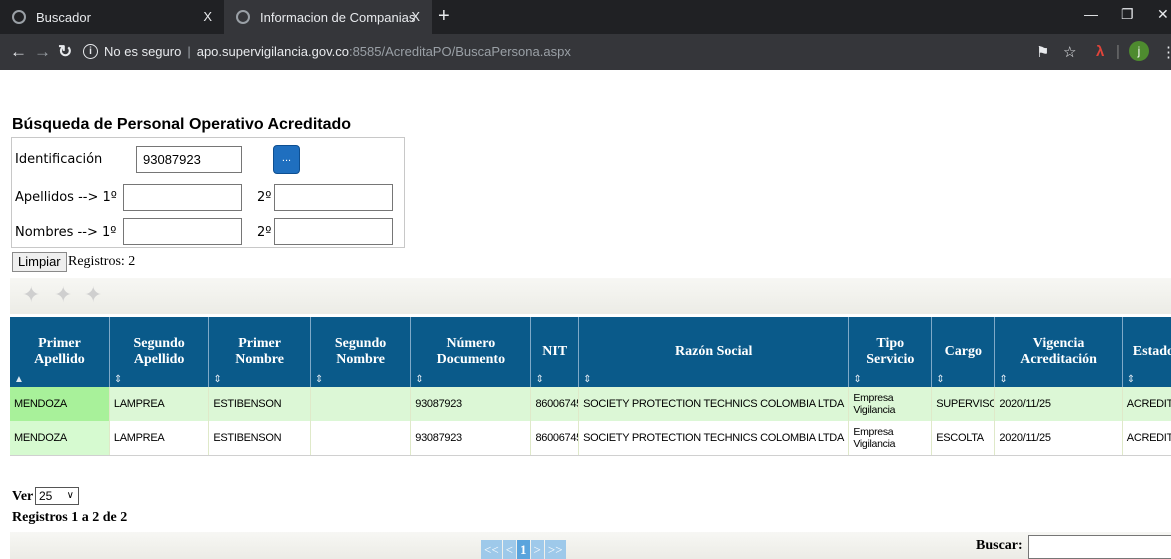 This screenshot has height=559, width=1171. Describe the element at coordinates (491, 549) in the screenshot. I see `first-page-button: <<` at that location.